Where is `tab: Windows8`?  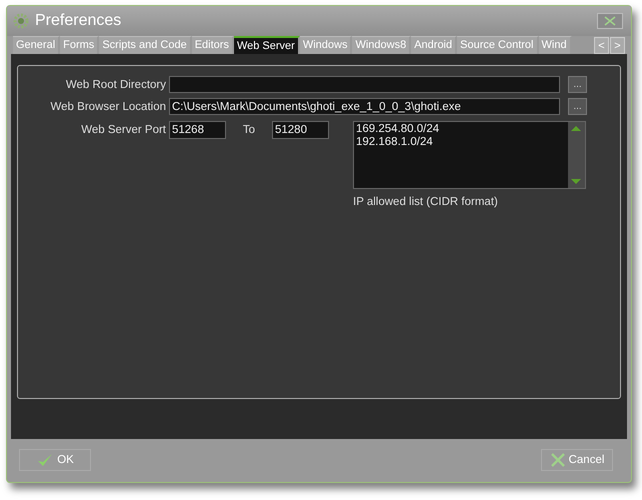
tab: Windows8 is located at coordinates (382, 45).